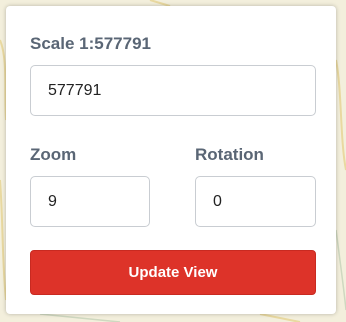 Image resolution: width=346 pixels, height=322 pixels. I want to click on scale-input, so click(173, 90).